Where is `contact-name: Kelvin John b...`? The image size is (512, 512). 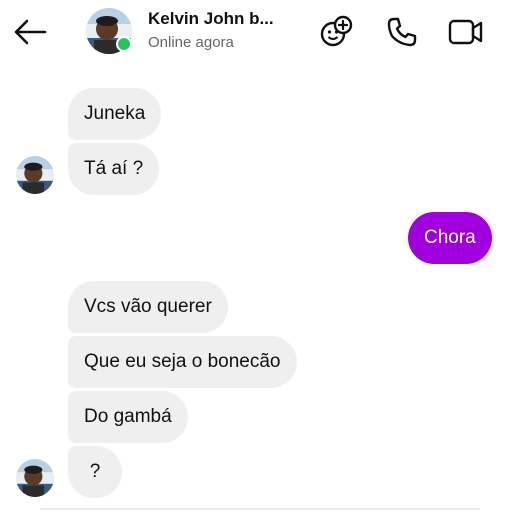 contact-name: Kelvin John b... is located at coordinates (211, 19).